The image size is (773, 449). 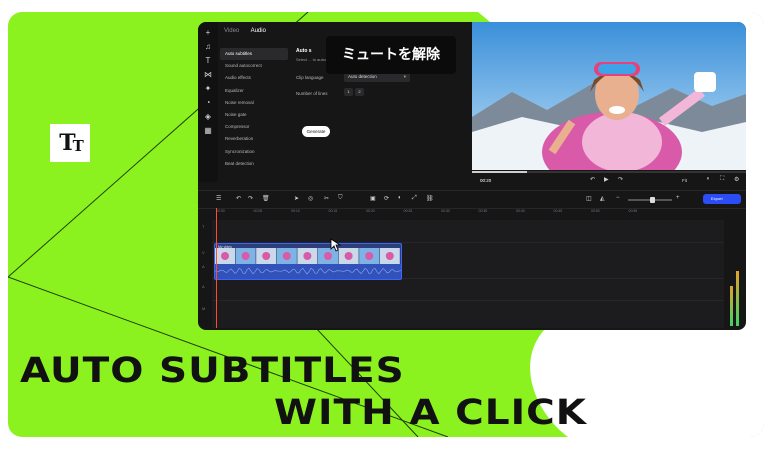 I want to click on link-icon: ⛓, so click(x=430, y=198).